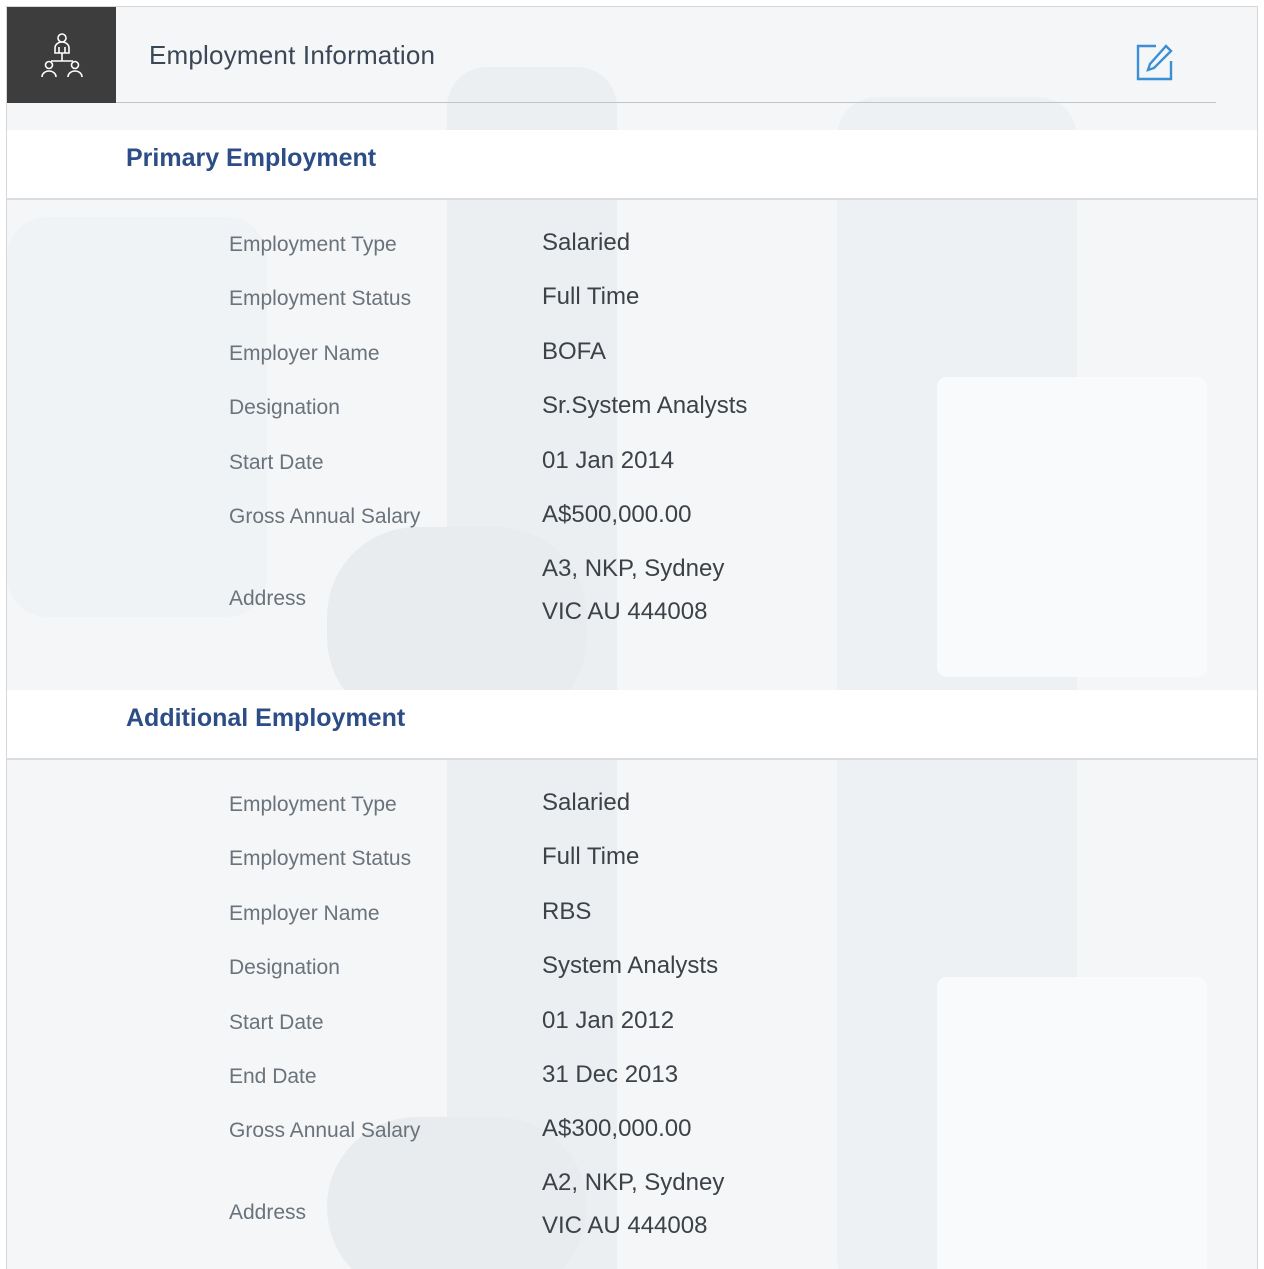  I want to click on field-value: A$300,000.00, so click(617, 1128).